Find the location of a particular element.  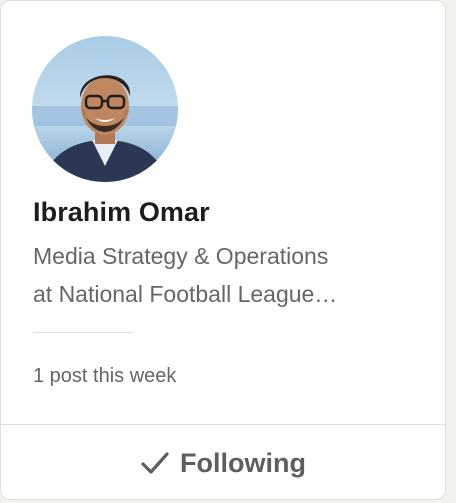

divider is located at coordinates (83, 332).